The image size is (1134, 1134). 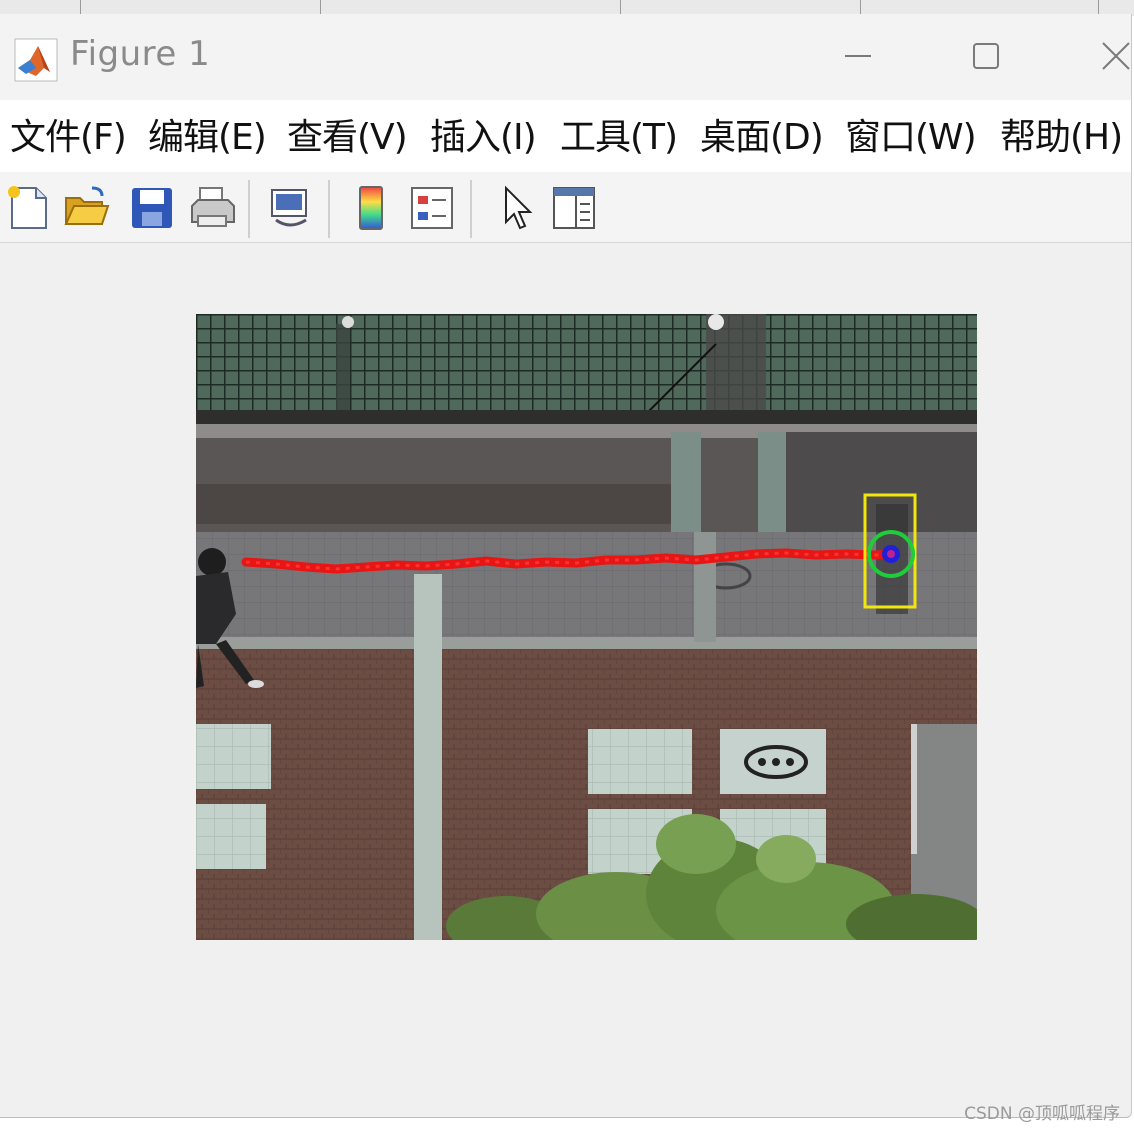 What do you see at coordinates (586, 587) in the screenshot?
I see `walkway` at bounding box center [586, 587].